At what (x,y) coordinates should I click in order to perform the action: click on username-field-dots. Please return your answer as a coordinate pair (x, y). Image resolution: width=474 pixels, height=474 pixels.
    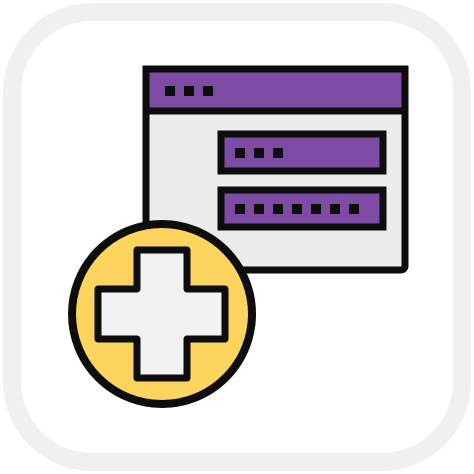
    Looking at the image, I should click on (259, 153).